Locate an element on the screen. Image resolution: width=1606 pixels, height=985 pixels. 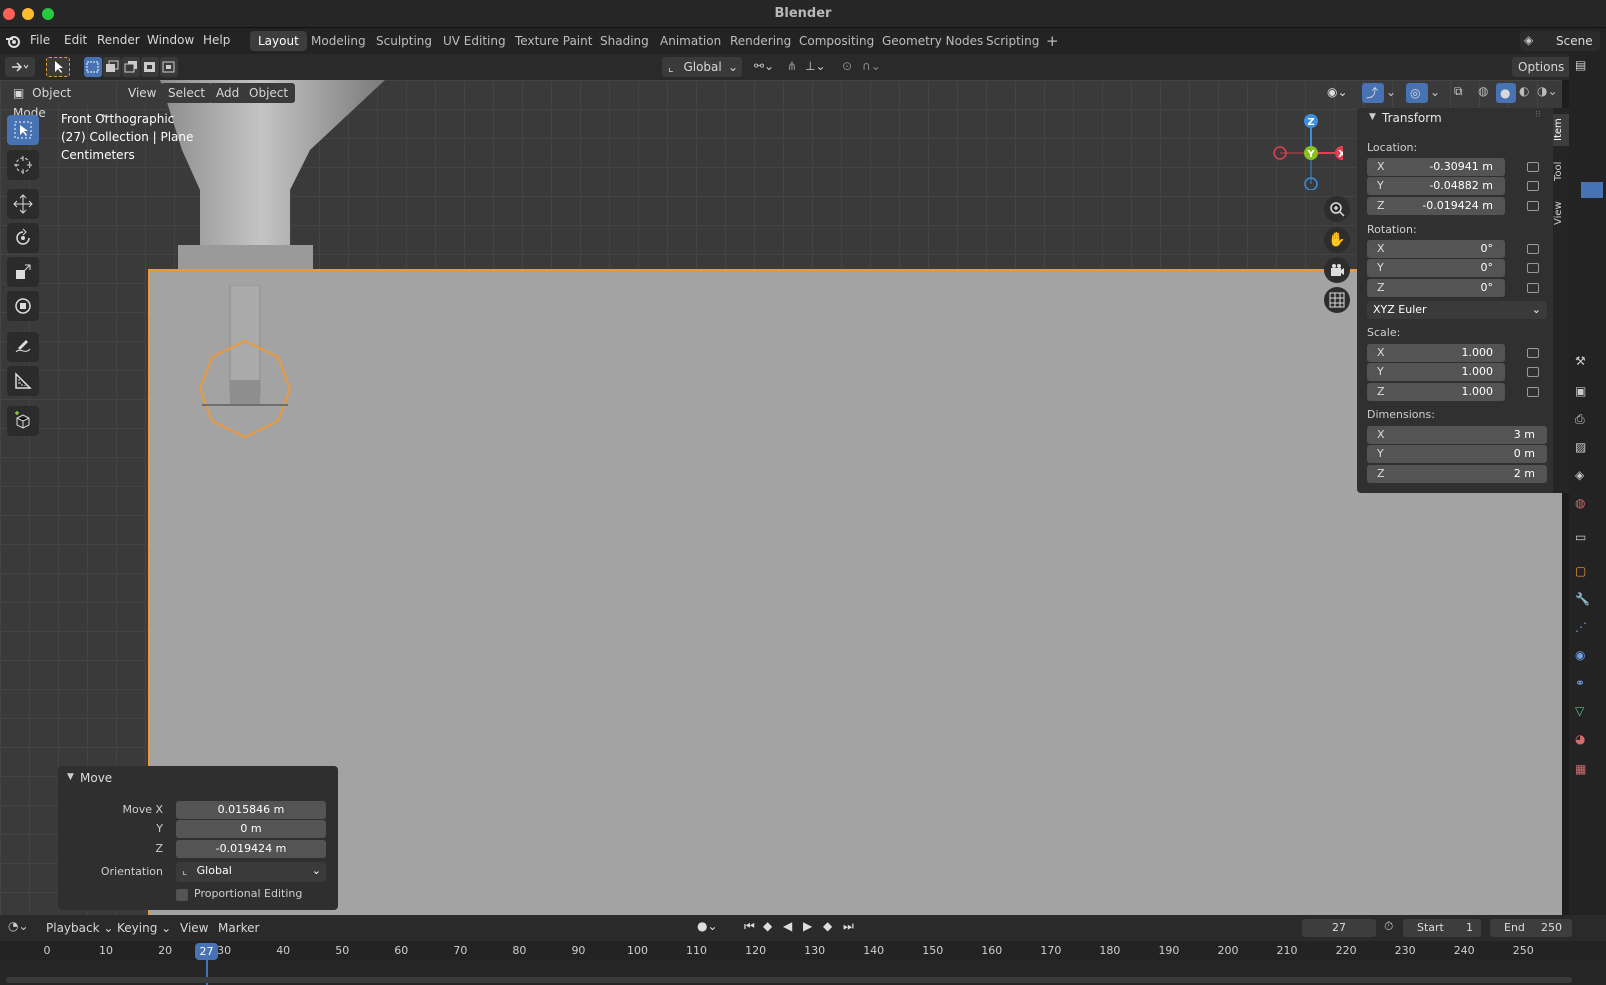
scene-properties-icon: ◈ is located at coordinates (1579, 475).